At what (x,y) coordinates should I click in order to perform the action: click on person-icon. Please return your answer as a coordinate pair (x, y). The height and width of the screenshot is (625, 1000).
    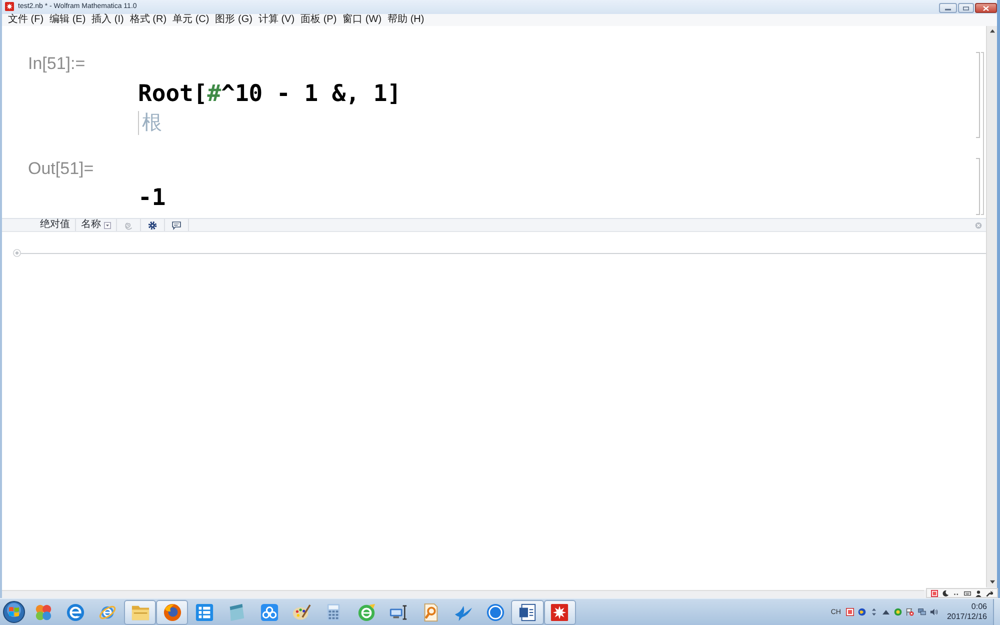
    Looking at the image, I should click on (978, 593).